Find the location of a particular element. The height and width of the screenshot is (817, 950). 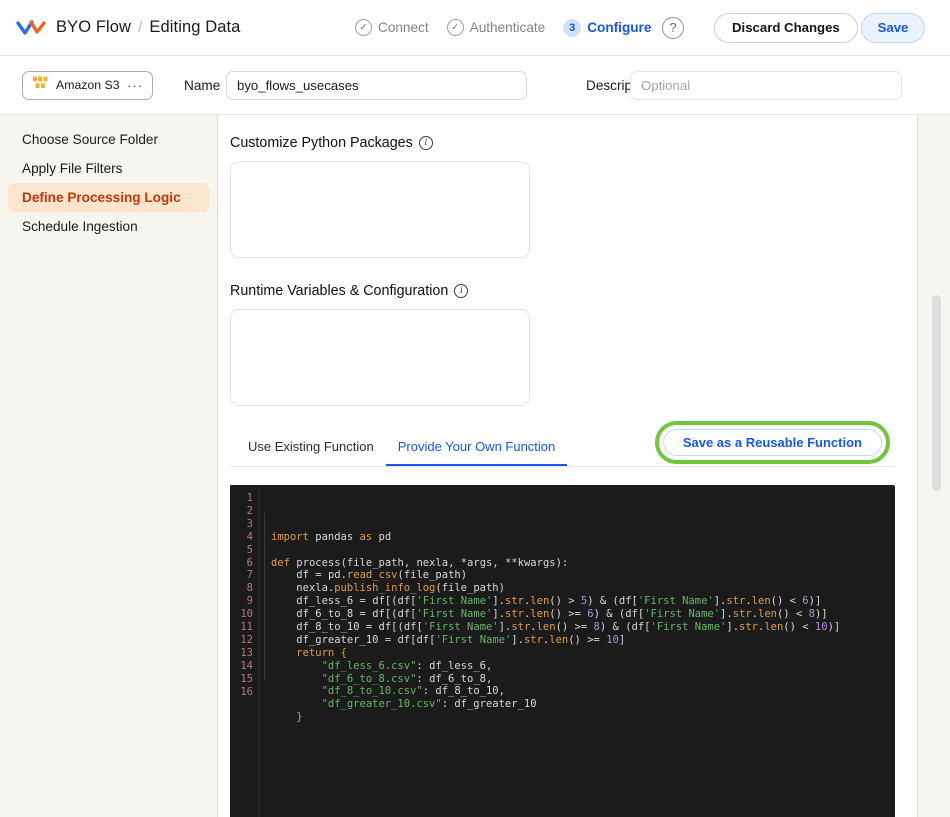

sidebar-item-choose-source-folder: Choose Source Folder is located at coordinates (108, 139).